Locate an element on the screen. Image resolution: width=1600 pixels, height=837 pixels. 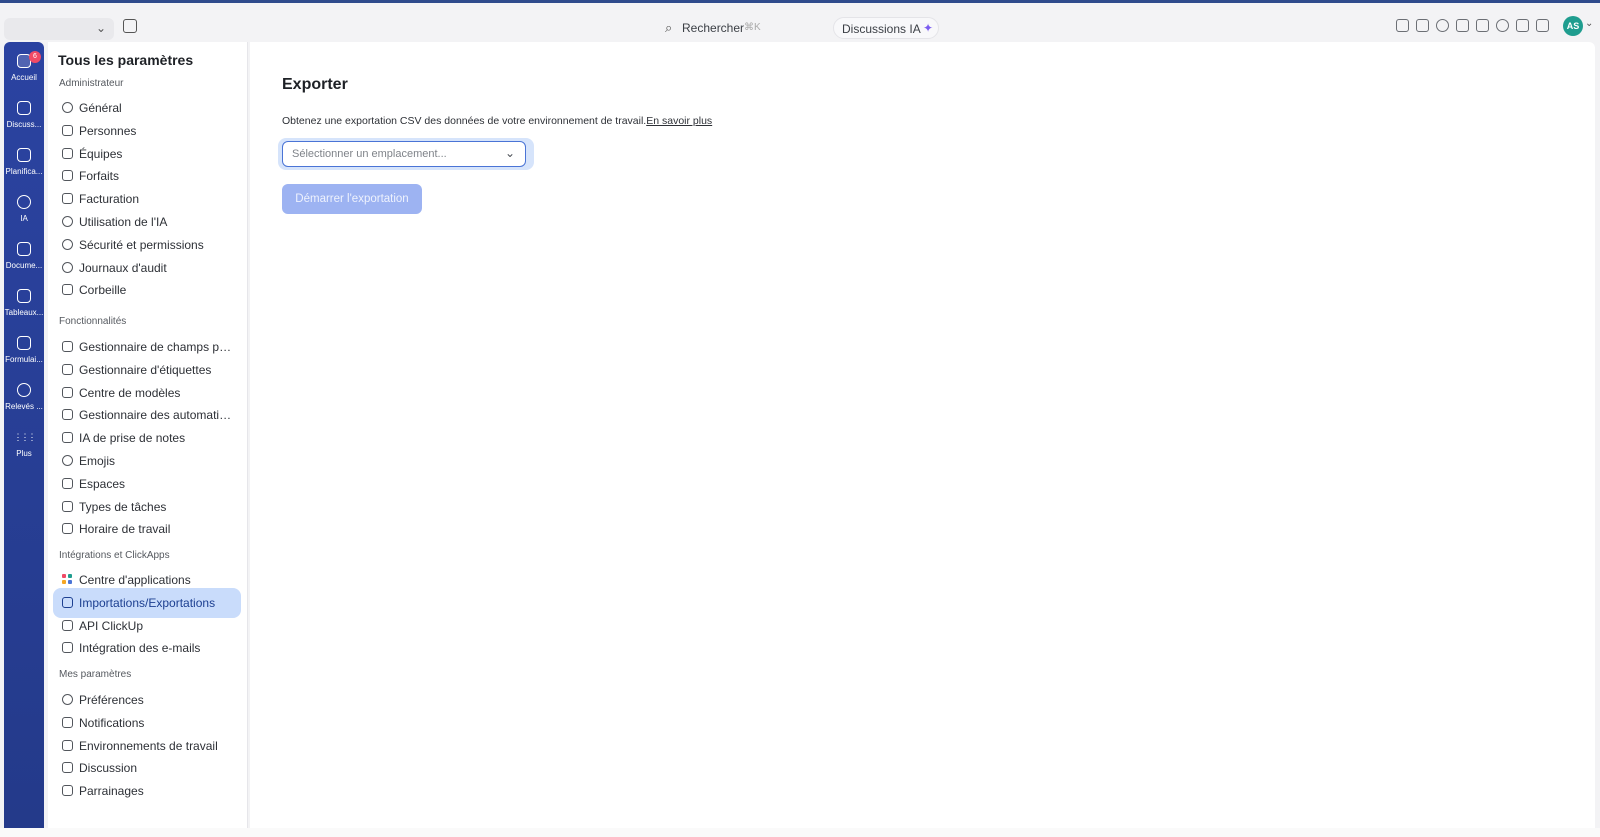
learn-more-link: En savoir plus is located at coordinates (679, 121).